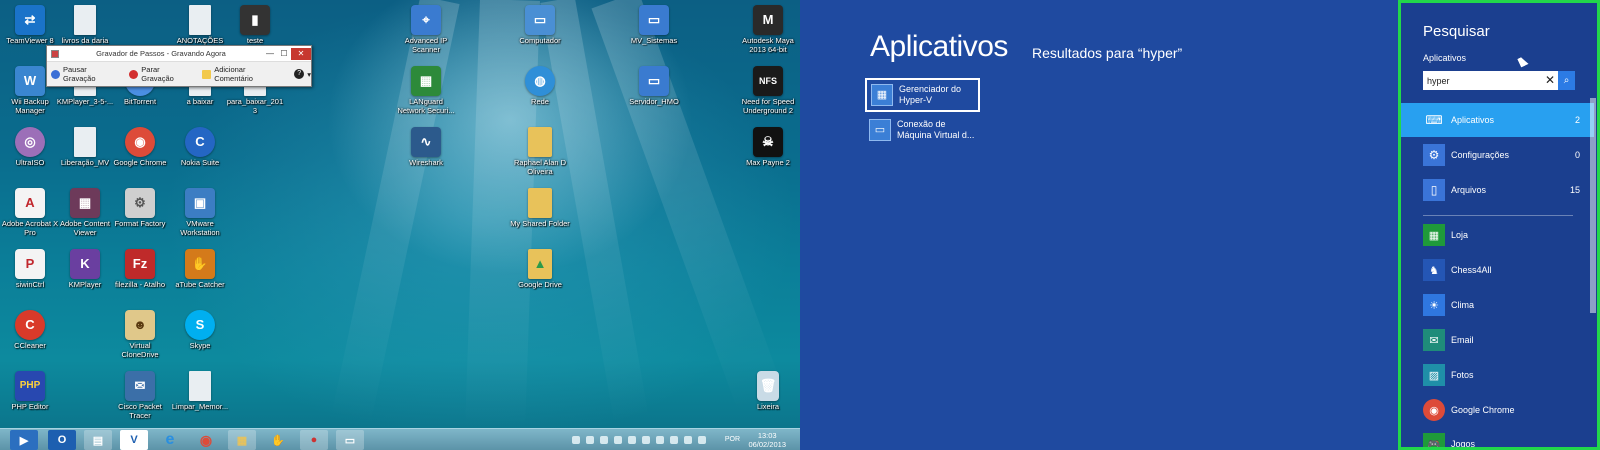 The height and width of the screenshot is (450, 1600). What do you see at coordinates (540, 86) in the screenshot?
I see `desktop-icon: ◍ Rede` at bounding box center [540, 86].